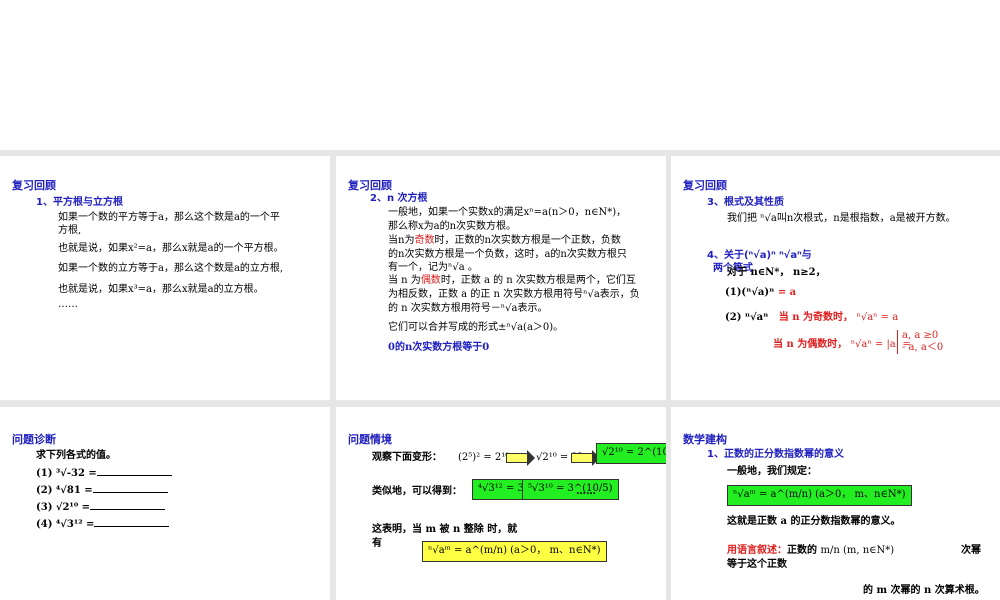  Describe the element at coordinates (570, 489) in the screenshot. I see `formula-box: ⁵√3¹⁰ = 3^(10/5)` at that location.